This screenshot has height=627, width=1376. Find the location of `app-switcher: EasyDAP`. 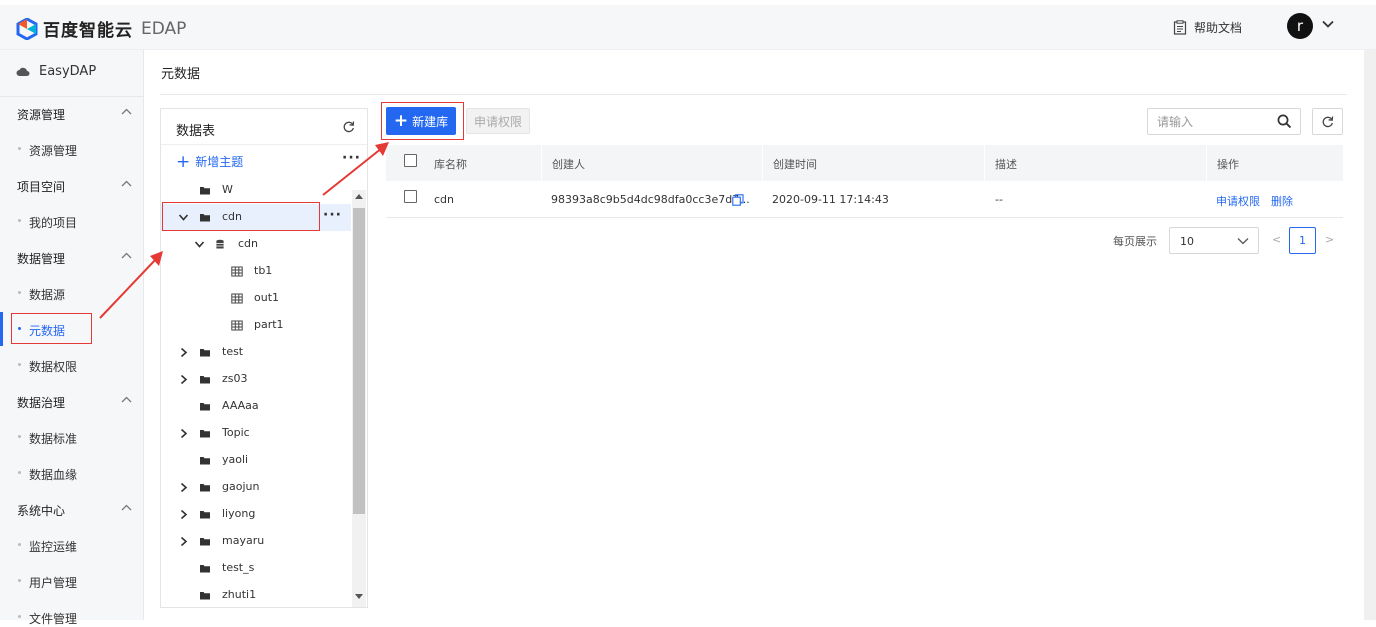

app-switcher: EasyDAP is located at coordinates (56, 71).